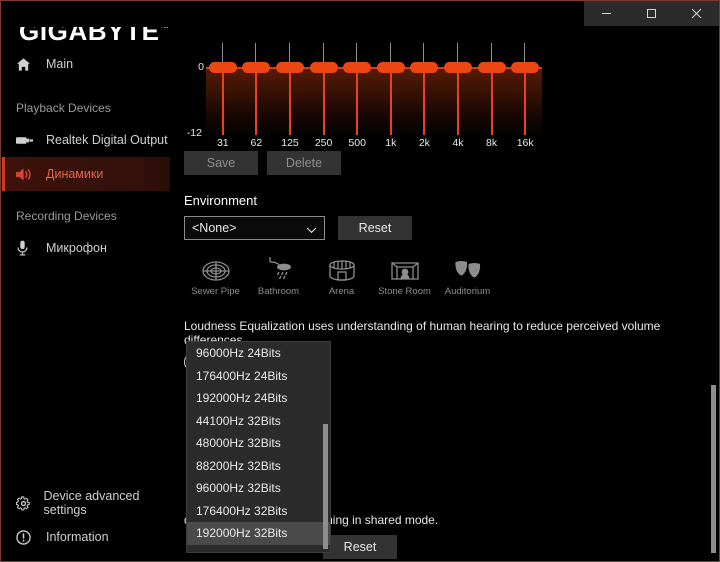  What do you see at coordinates (215, 291) in the screenshot?
I see `environment-preset-label: Sewer Pipe` at bounding box center [215, 291].